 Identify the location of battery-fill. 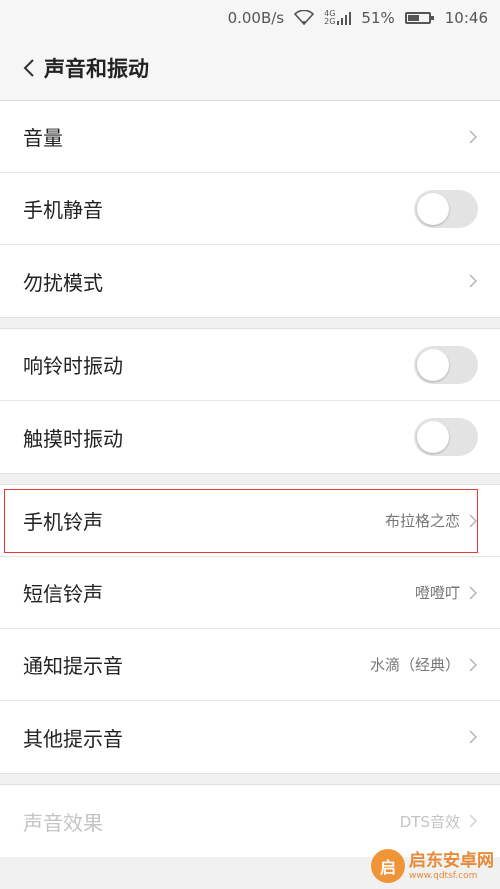
(413, 18).